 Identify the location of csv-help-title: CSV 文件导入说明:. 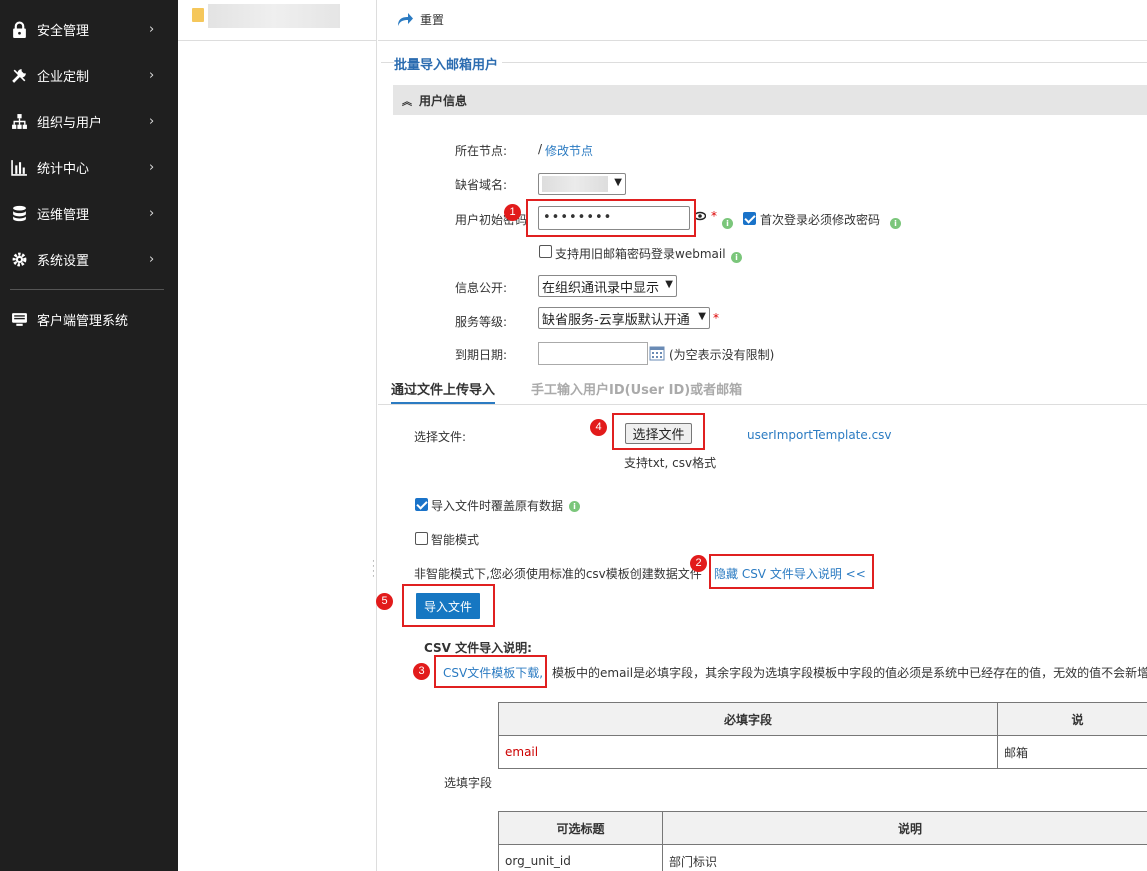
(478, 648).